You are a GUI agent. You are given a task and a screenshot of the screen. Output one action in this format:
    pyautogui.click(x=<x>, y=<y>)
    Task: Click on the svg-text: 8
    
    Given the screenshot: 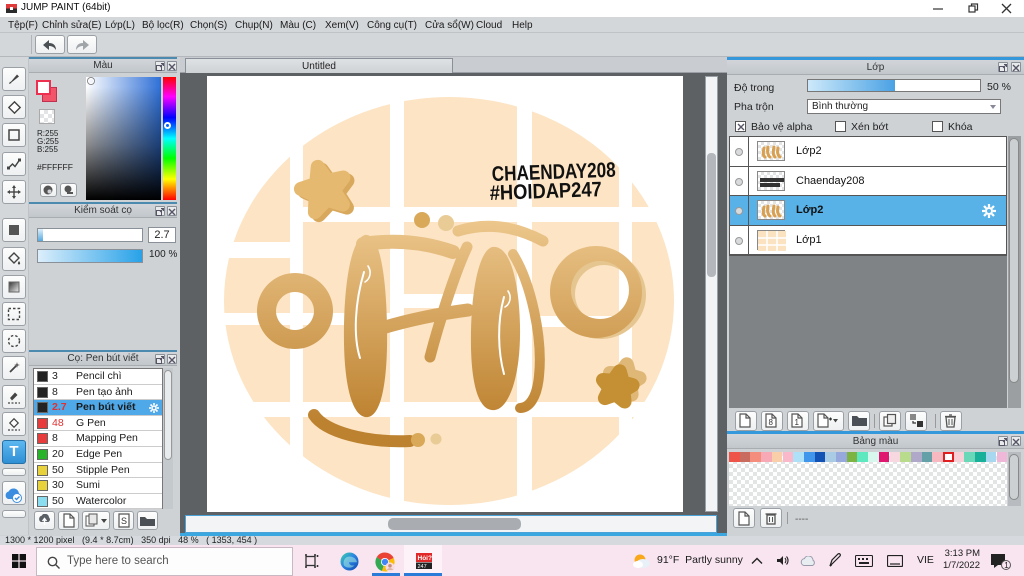 What is the action you would take?
    pyautogui.click(x=771, y=422)
    